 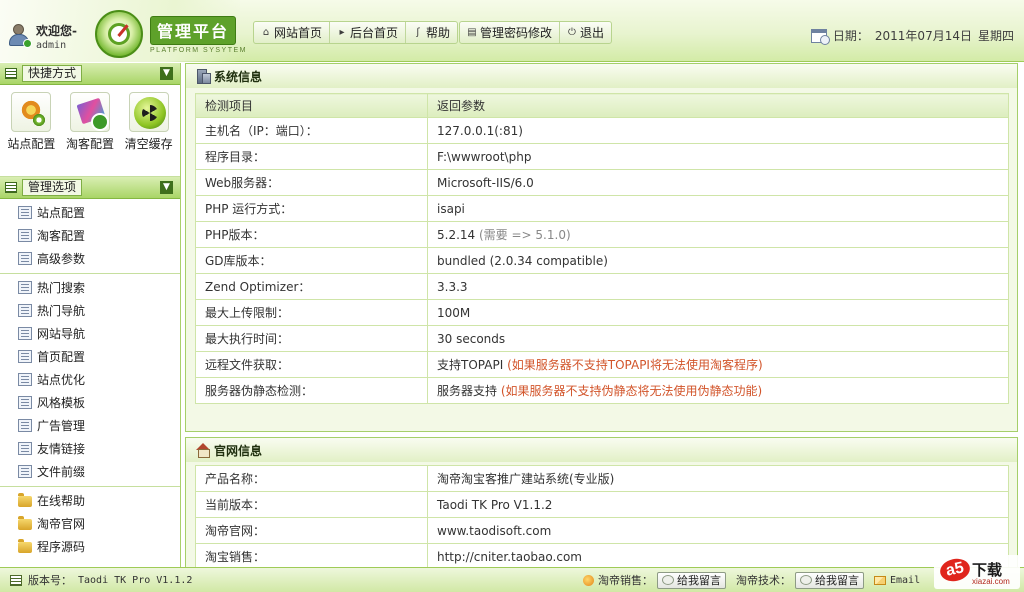 What do you see at coordinates (149, 134) in the screenshot?
I see `shortcut-clear-cache: 清空缓存` at bounding box center [149, 134].